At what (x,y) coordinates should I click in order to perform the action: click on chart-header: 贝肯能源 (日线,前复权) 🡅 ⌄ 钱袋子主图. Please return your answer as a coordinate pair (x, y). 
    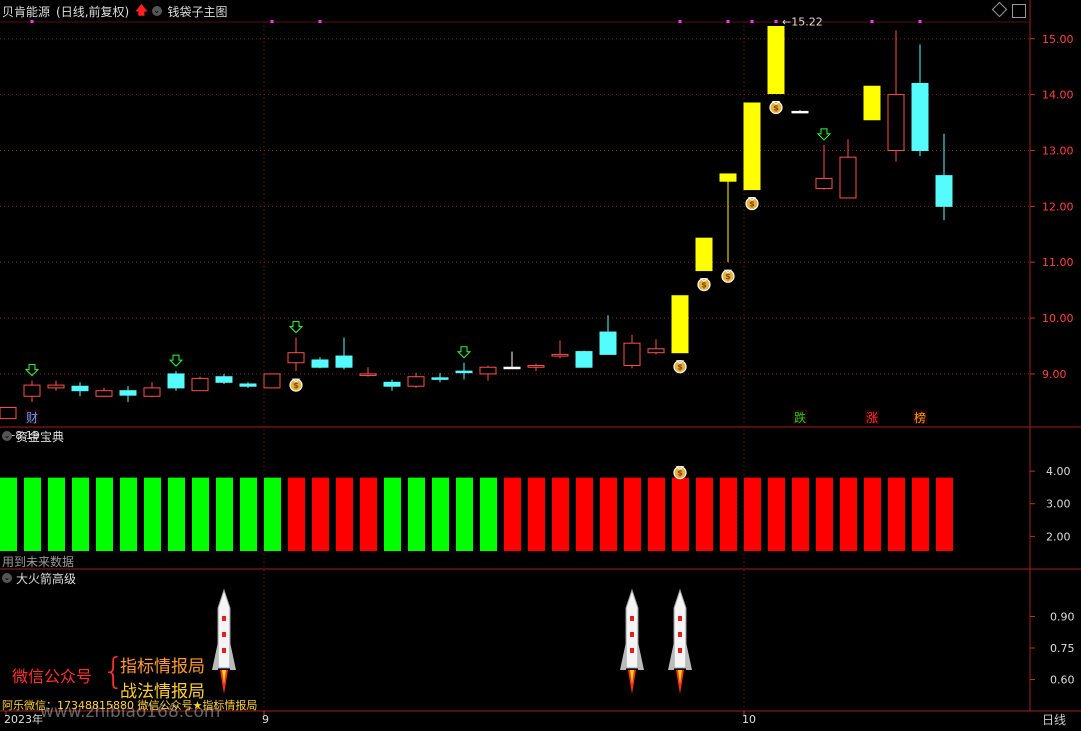
    Looking at the image, I should click on (515, 11).